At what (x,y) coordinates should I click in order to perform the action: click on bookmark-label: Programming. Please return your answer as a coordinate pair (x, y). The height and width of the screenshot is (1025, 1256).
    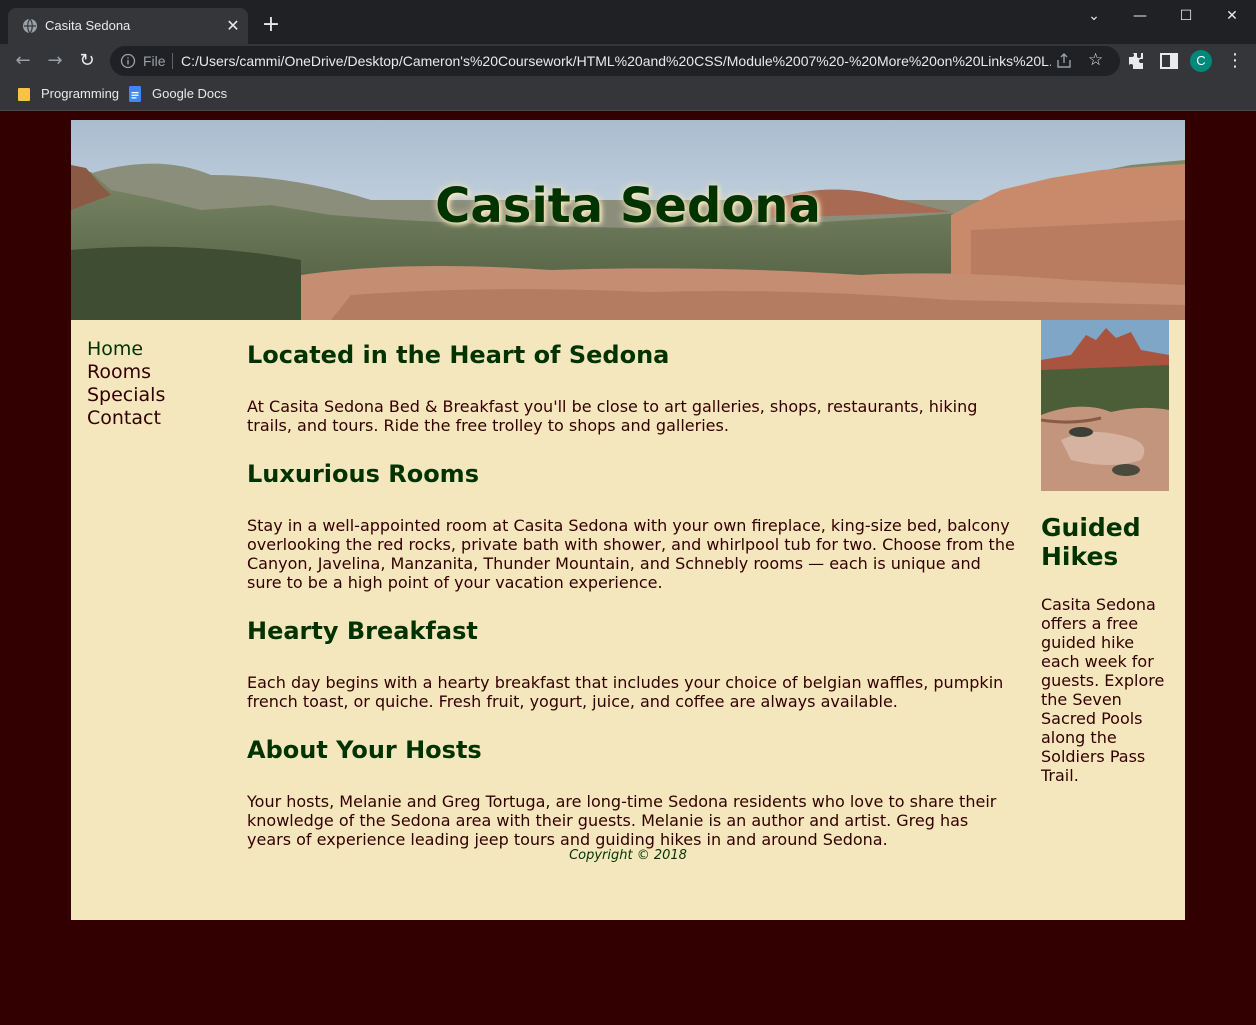
    Looking at the image, I should click on (80, 93).